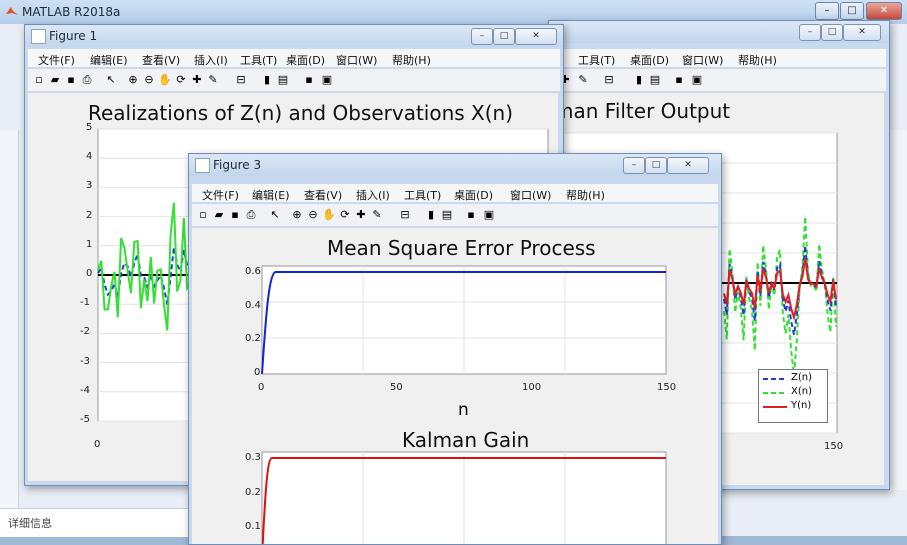 The width and height of the screenshot is (907, 545). Describe the element at coordinates (455, 215) in the screenshot. I see `figure3-toolbar: ▫ ▰ ▪ ⎙ ↖ ⊕ ⊖ ✋ ⟳ ✚ ✎ ⊟ ▮ ▤ ▪ ▣` at that location.